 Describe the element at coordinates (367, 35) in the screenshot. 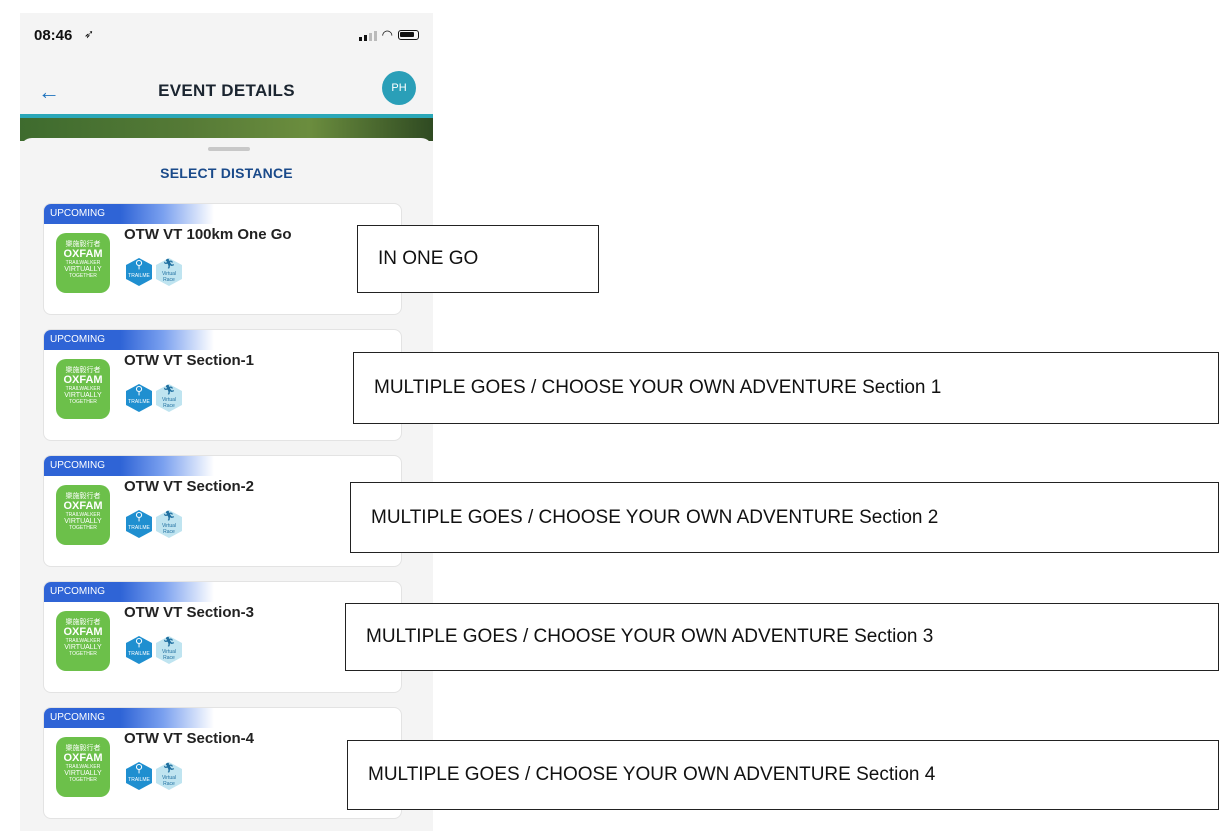

I see `signal-icon` at that location.